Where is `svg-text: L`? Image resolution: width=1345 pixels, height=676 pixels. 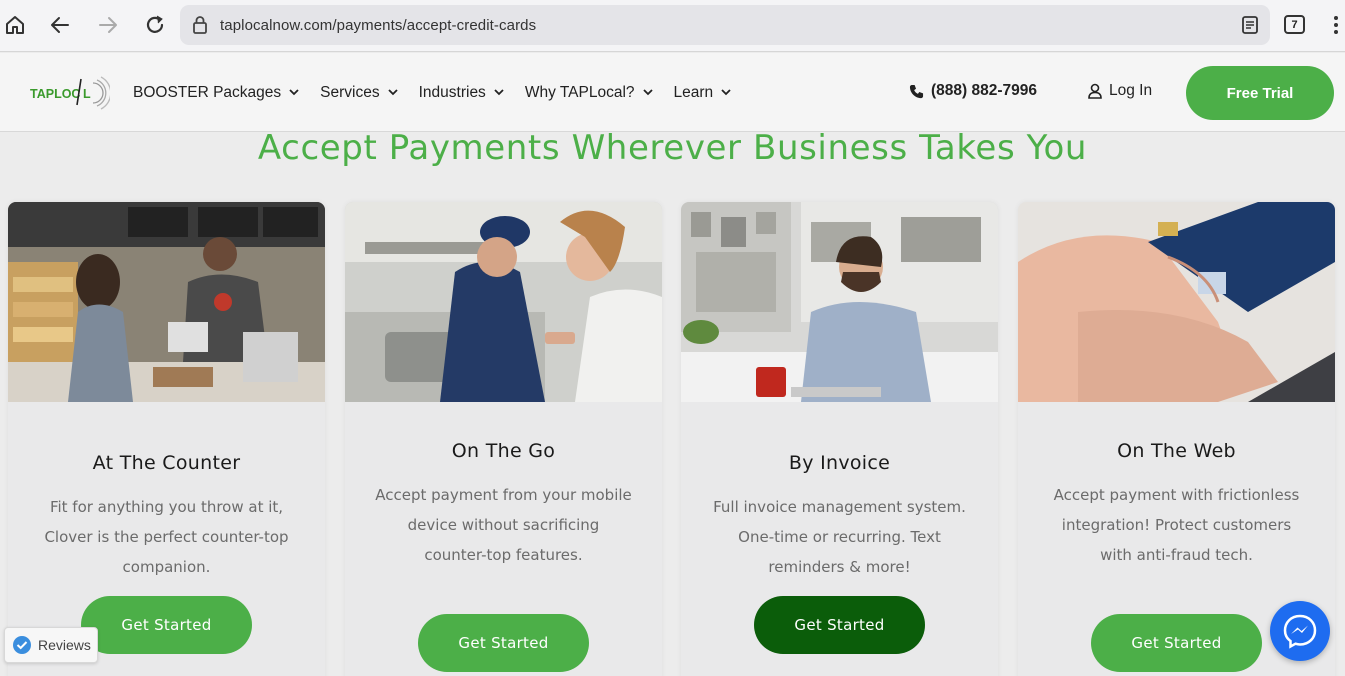 svg-text: L is located at coordinates (87, 94).